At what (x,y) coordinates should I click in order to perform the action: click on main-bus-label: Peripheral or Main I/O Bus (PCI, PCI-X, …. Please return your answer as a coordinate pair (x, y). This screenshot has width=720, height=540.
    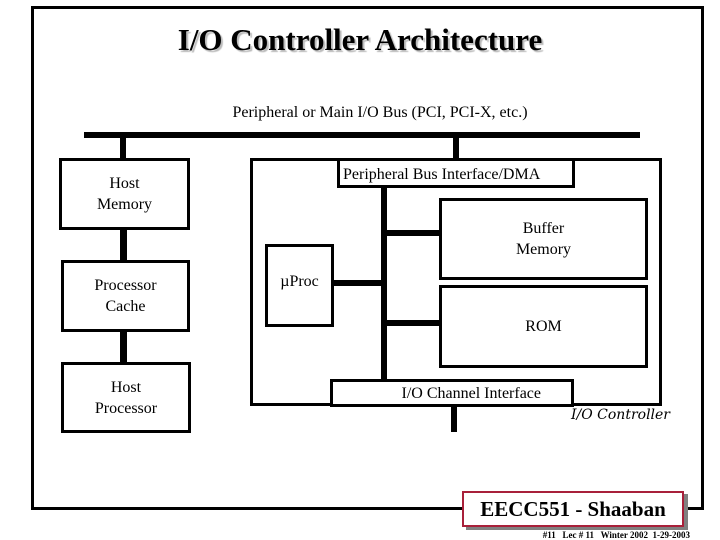
    Looking at the image, I should click on (380, 112).